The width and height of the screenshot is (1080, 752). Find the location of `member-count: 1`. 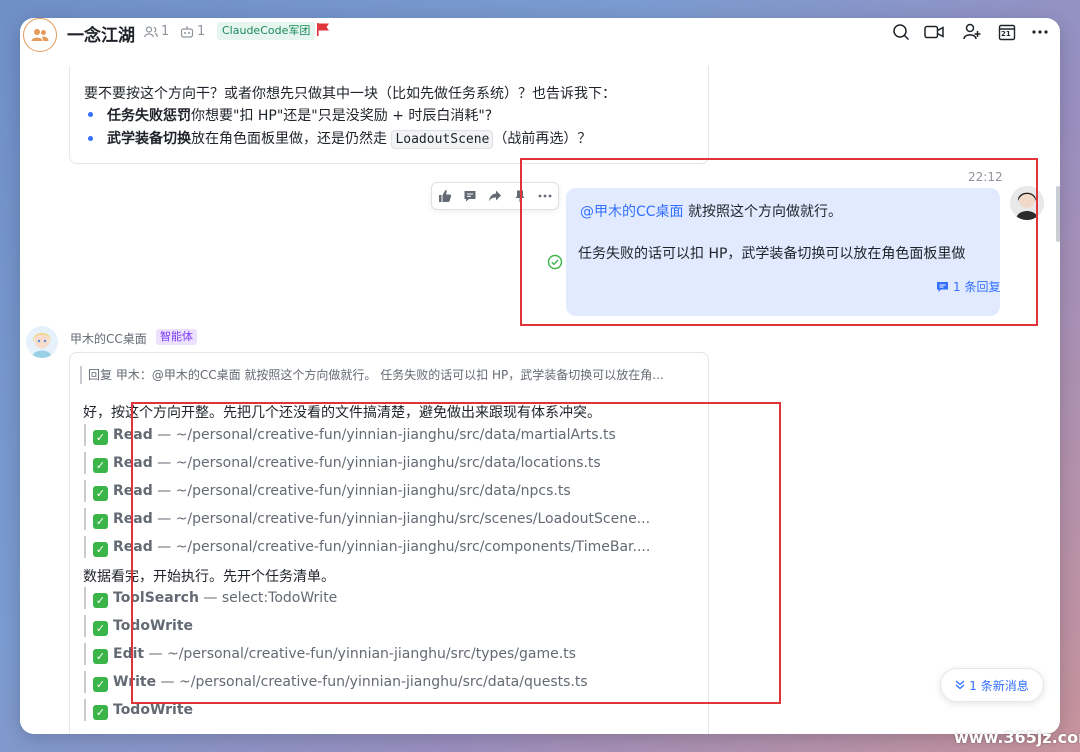

member-count: 1 is located at coordinates (156, 31).